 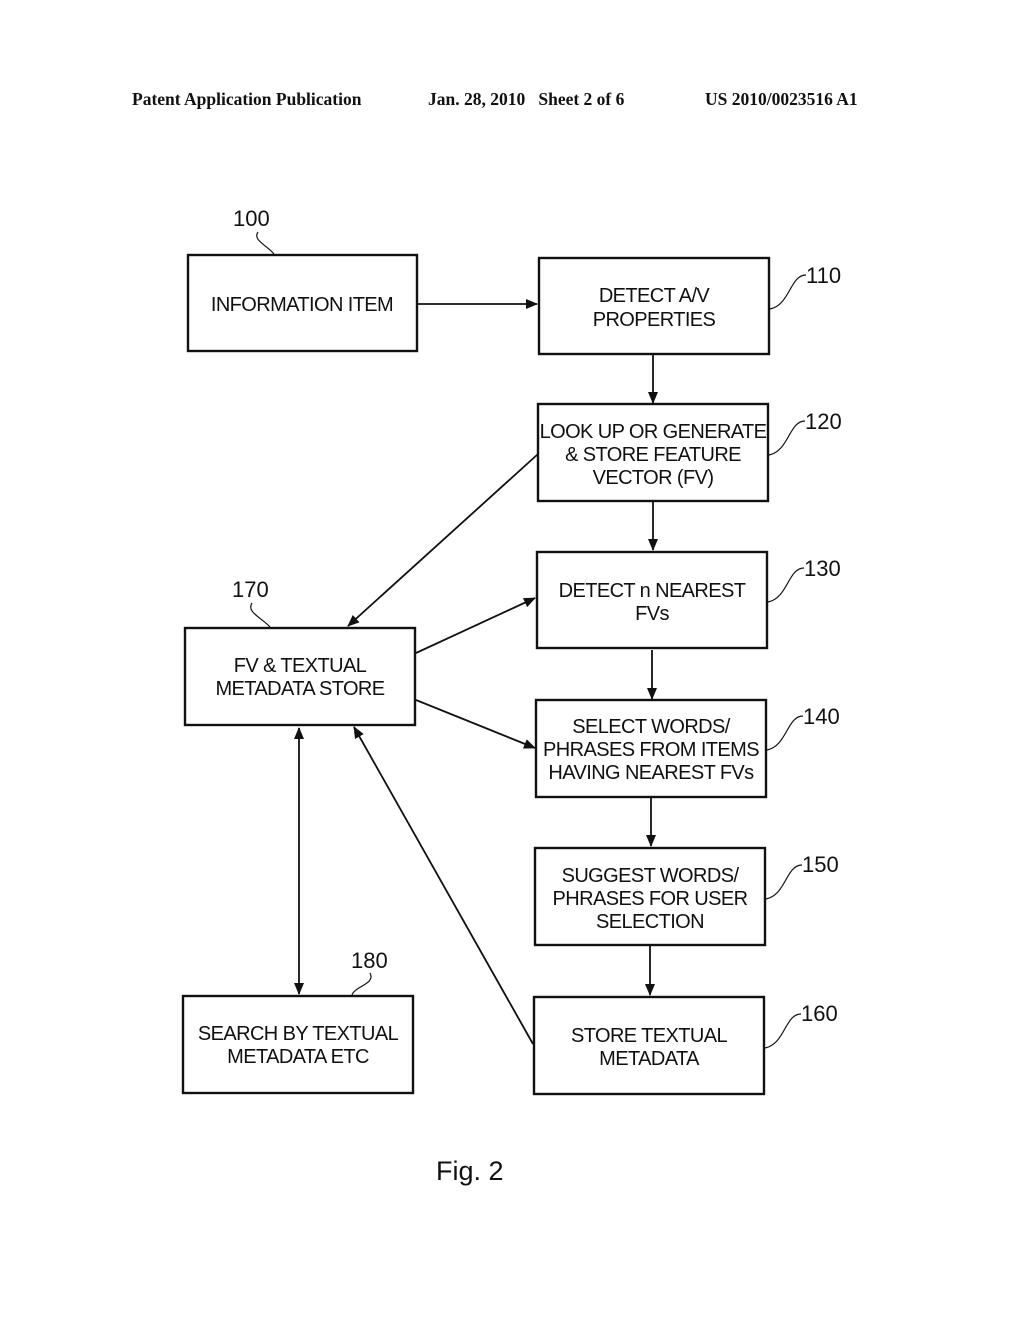 What do you see at coordinates (649, 1036) in the screenshot?
I see `node-160-line-1: STORE TEXTUAL` at bounding box center [649, 1036].